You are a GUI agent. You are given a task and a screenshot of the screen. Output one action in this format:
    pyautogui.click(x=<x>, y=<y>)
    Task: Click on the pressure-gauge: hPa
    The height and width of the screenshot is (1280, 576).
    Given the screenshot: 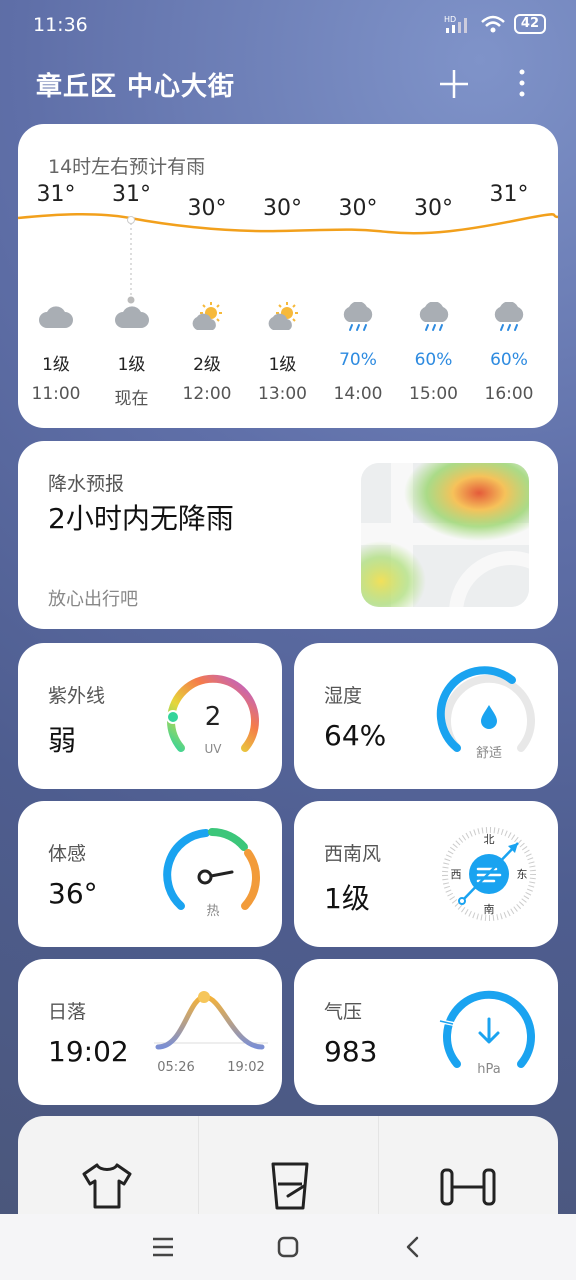 What is the action you would take?
    pyautogui.click(x=486, y=1033)
    